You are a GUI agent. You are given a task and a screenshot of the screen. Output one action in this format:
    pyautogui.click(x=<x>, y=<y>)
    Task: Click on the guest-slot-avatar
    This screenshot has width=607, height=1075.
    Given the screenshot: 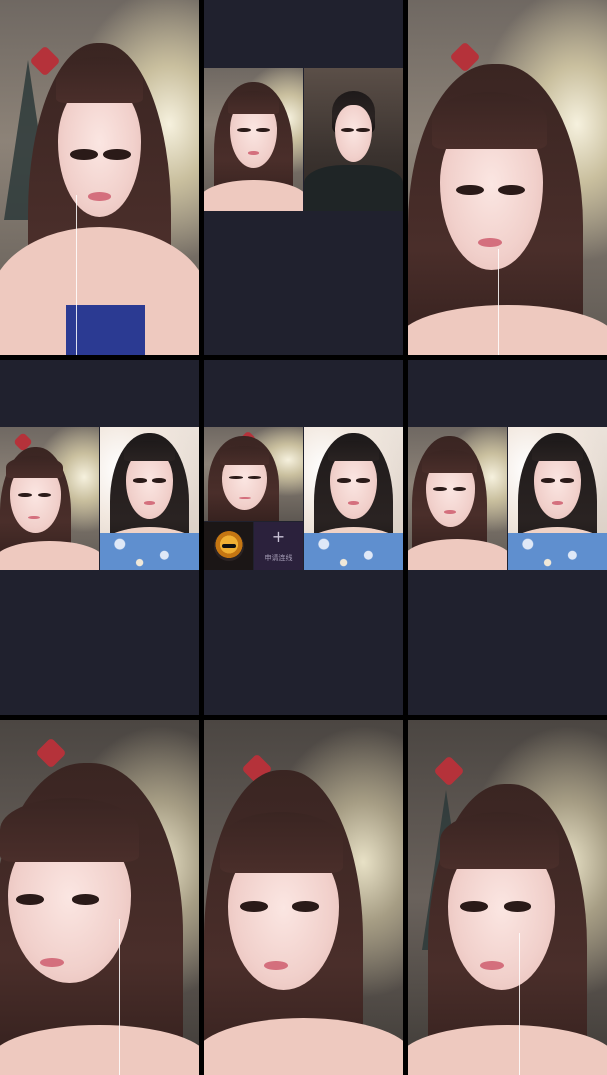 What is the action you would take?
    pyautogui.click(x=228, y=546)
    